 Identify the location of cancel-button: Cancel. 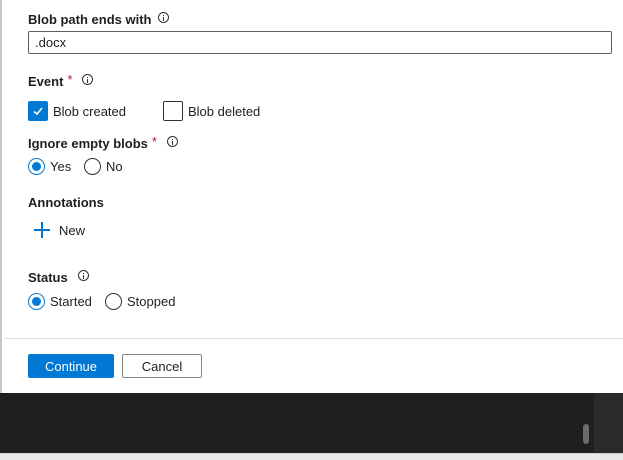
(162, 366).